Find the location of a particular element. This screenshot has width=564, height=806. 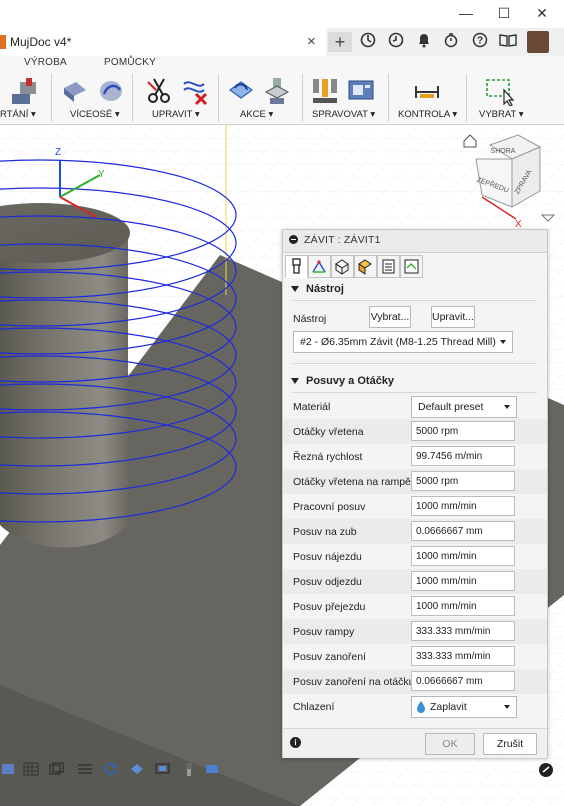

chevron-down-icon is located at coordinates (507, 707).